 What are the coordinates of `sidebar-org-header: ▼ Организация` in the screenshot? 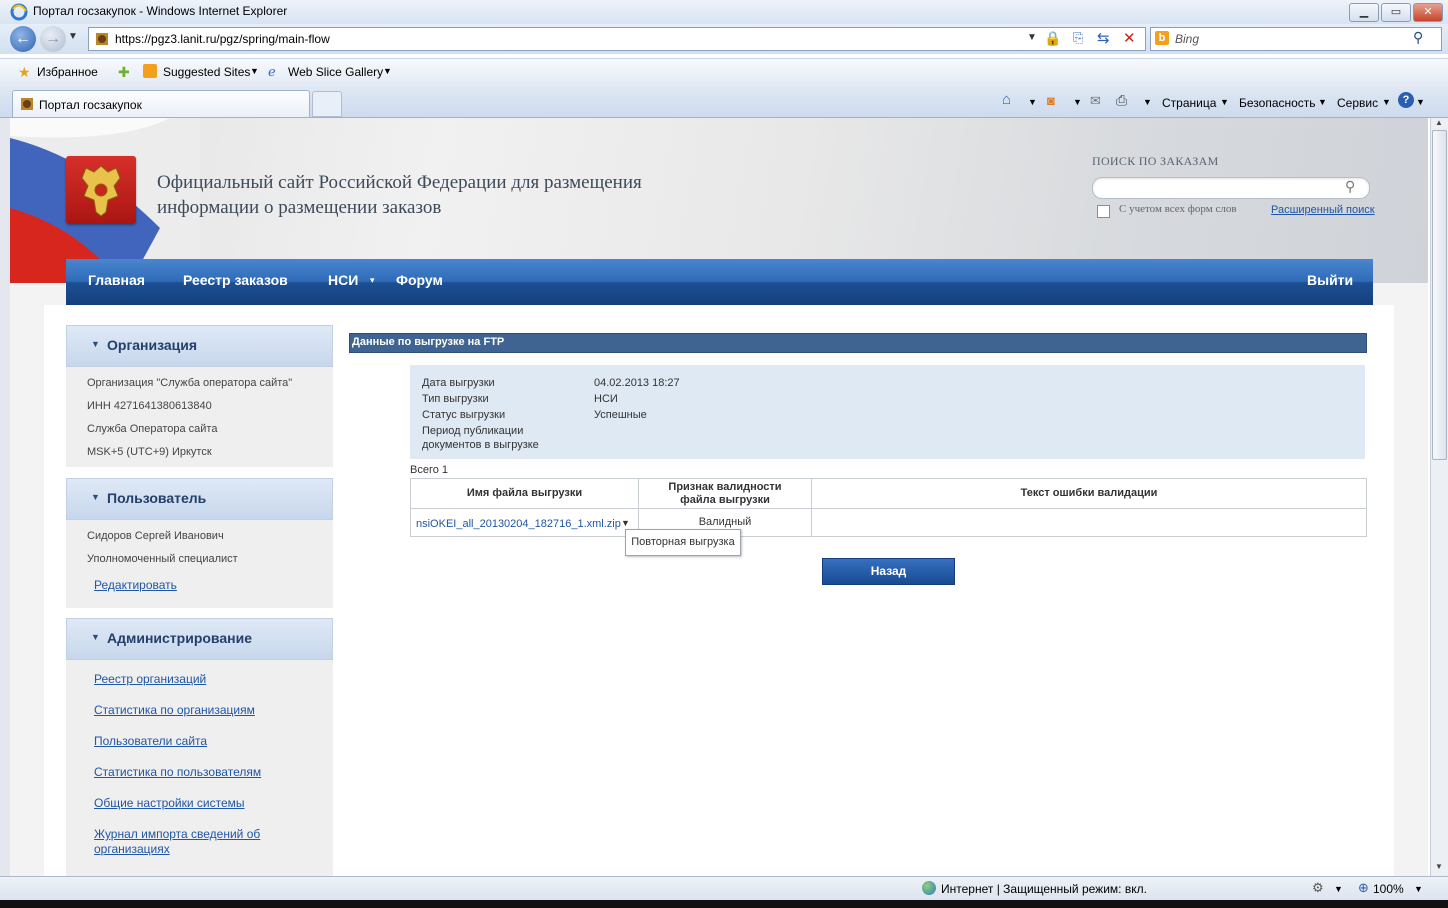 It's located at (199, 346).